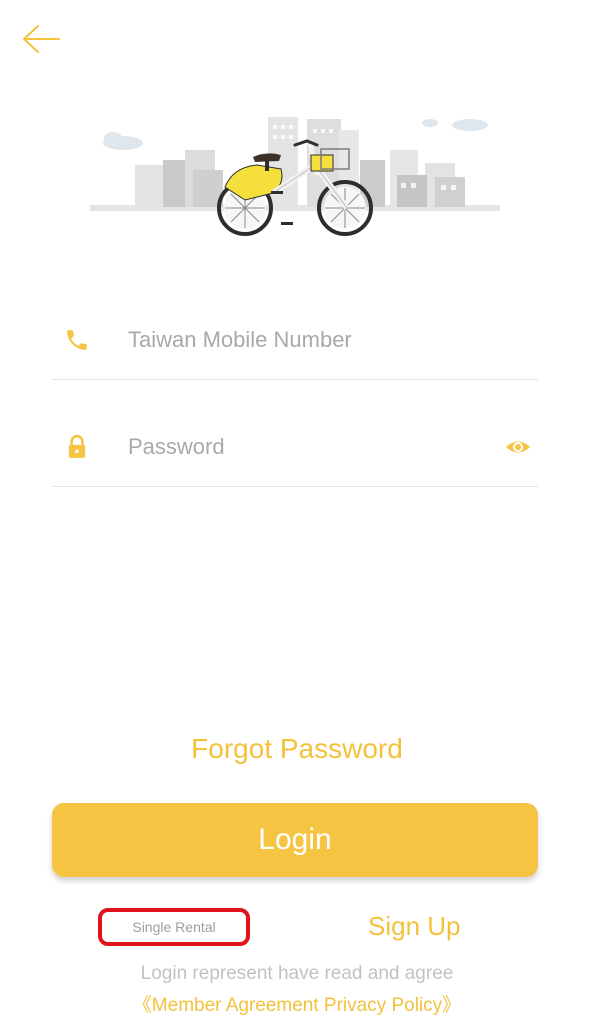 This screenshot has width=594, height=1024. Describe the element at coordinates (295, 176) in the screenshot. I see `city-bike-illustration` at that location.